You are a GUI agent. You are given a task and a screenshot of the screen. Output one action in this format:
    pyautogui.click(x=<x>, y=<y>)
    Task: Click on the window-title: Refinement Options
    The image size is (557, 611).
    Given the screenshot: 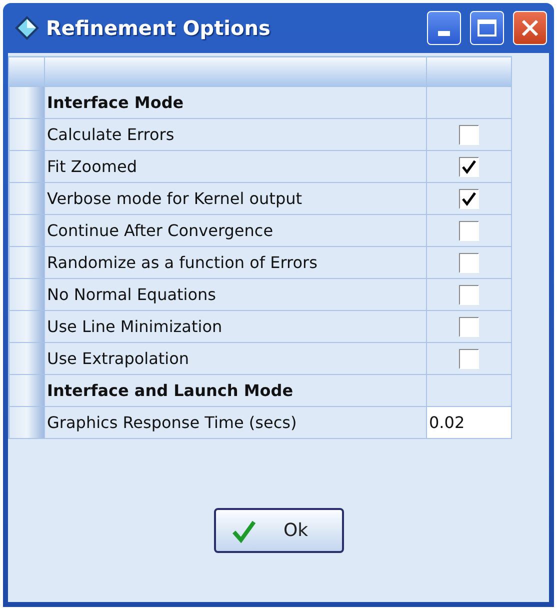 What is the action you would take?
    pyautogui.click(x=159, y=28)
    